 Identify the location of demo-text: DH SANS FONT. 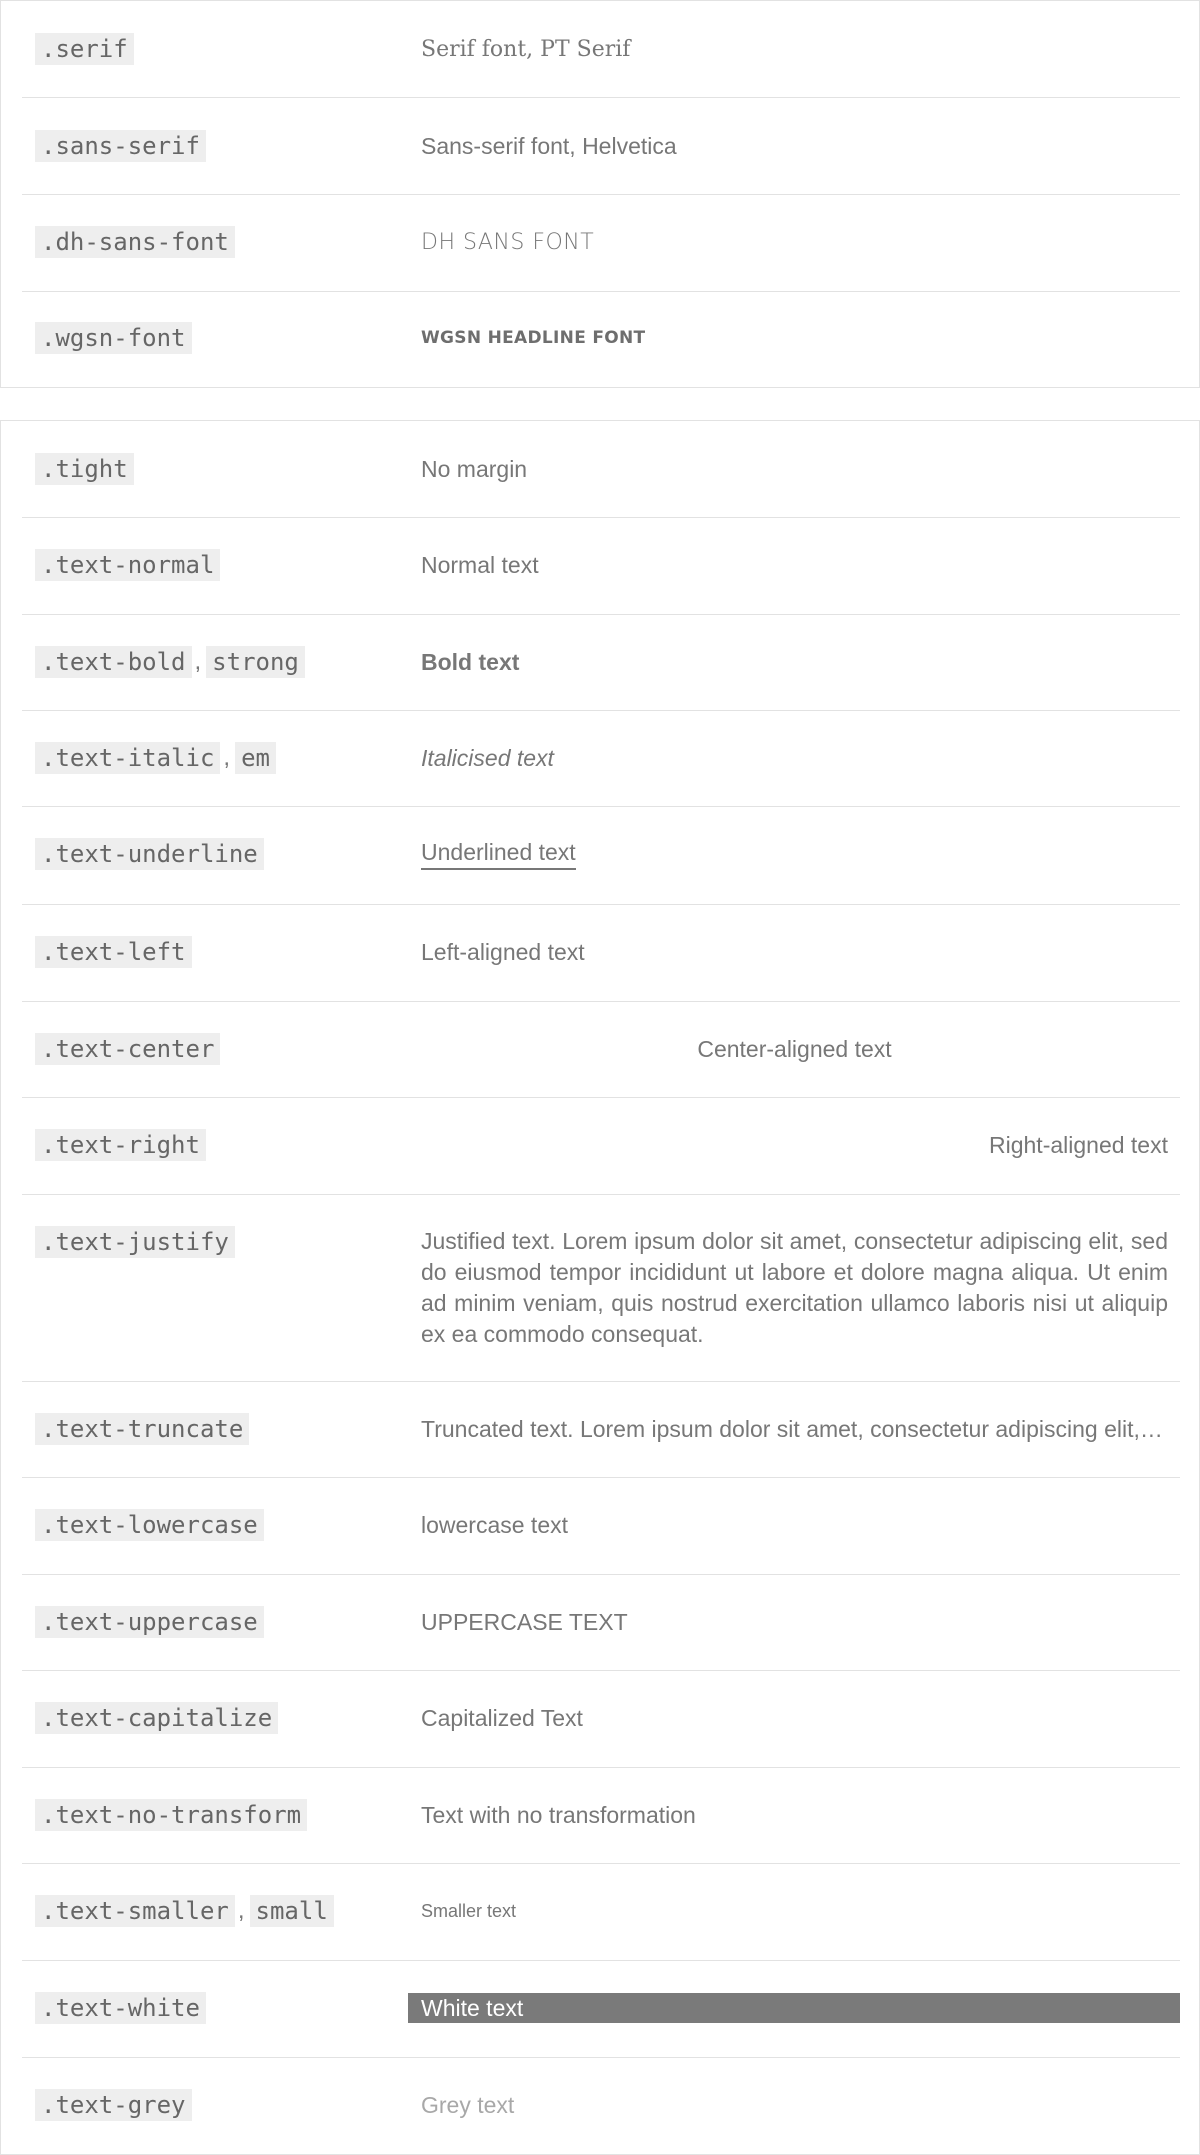
(508, 242).